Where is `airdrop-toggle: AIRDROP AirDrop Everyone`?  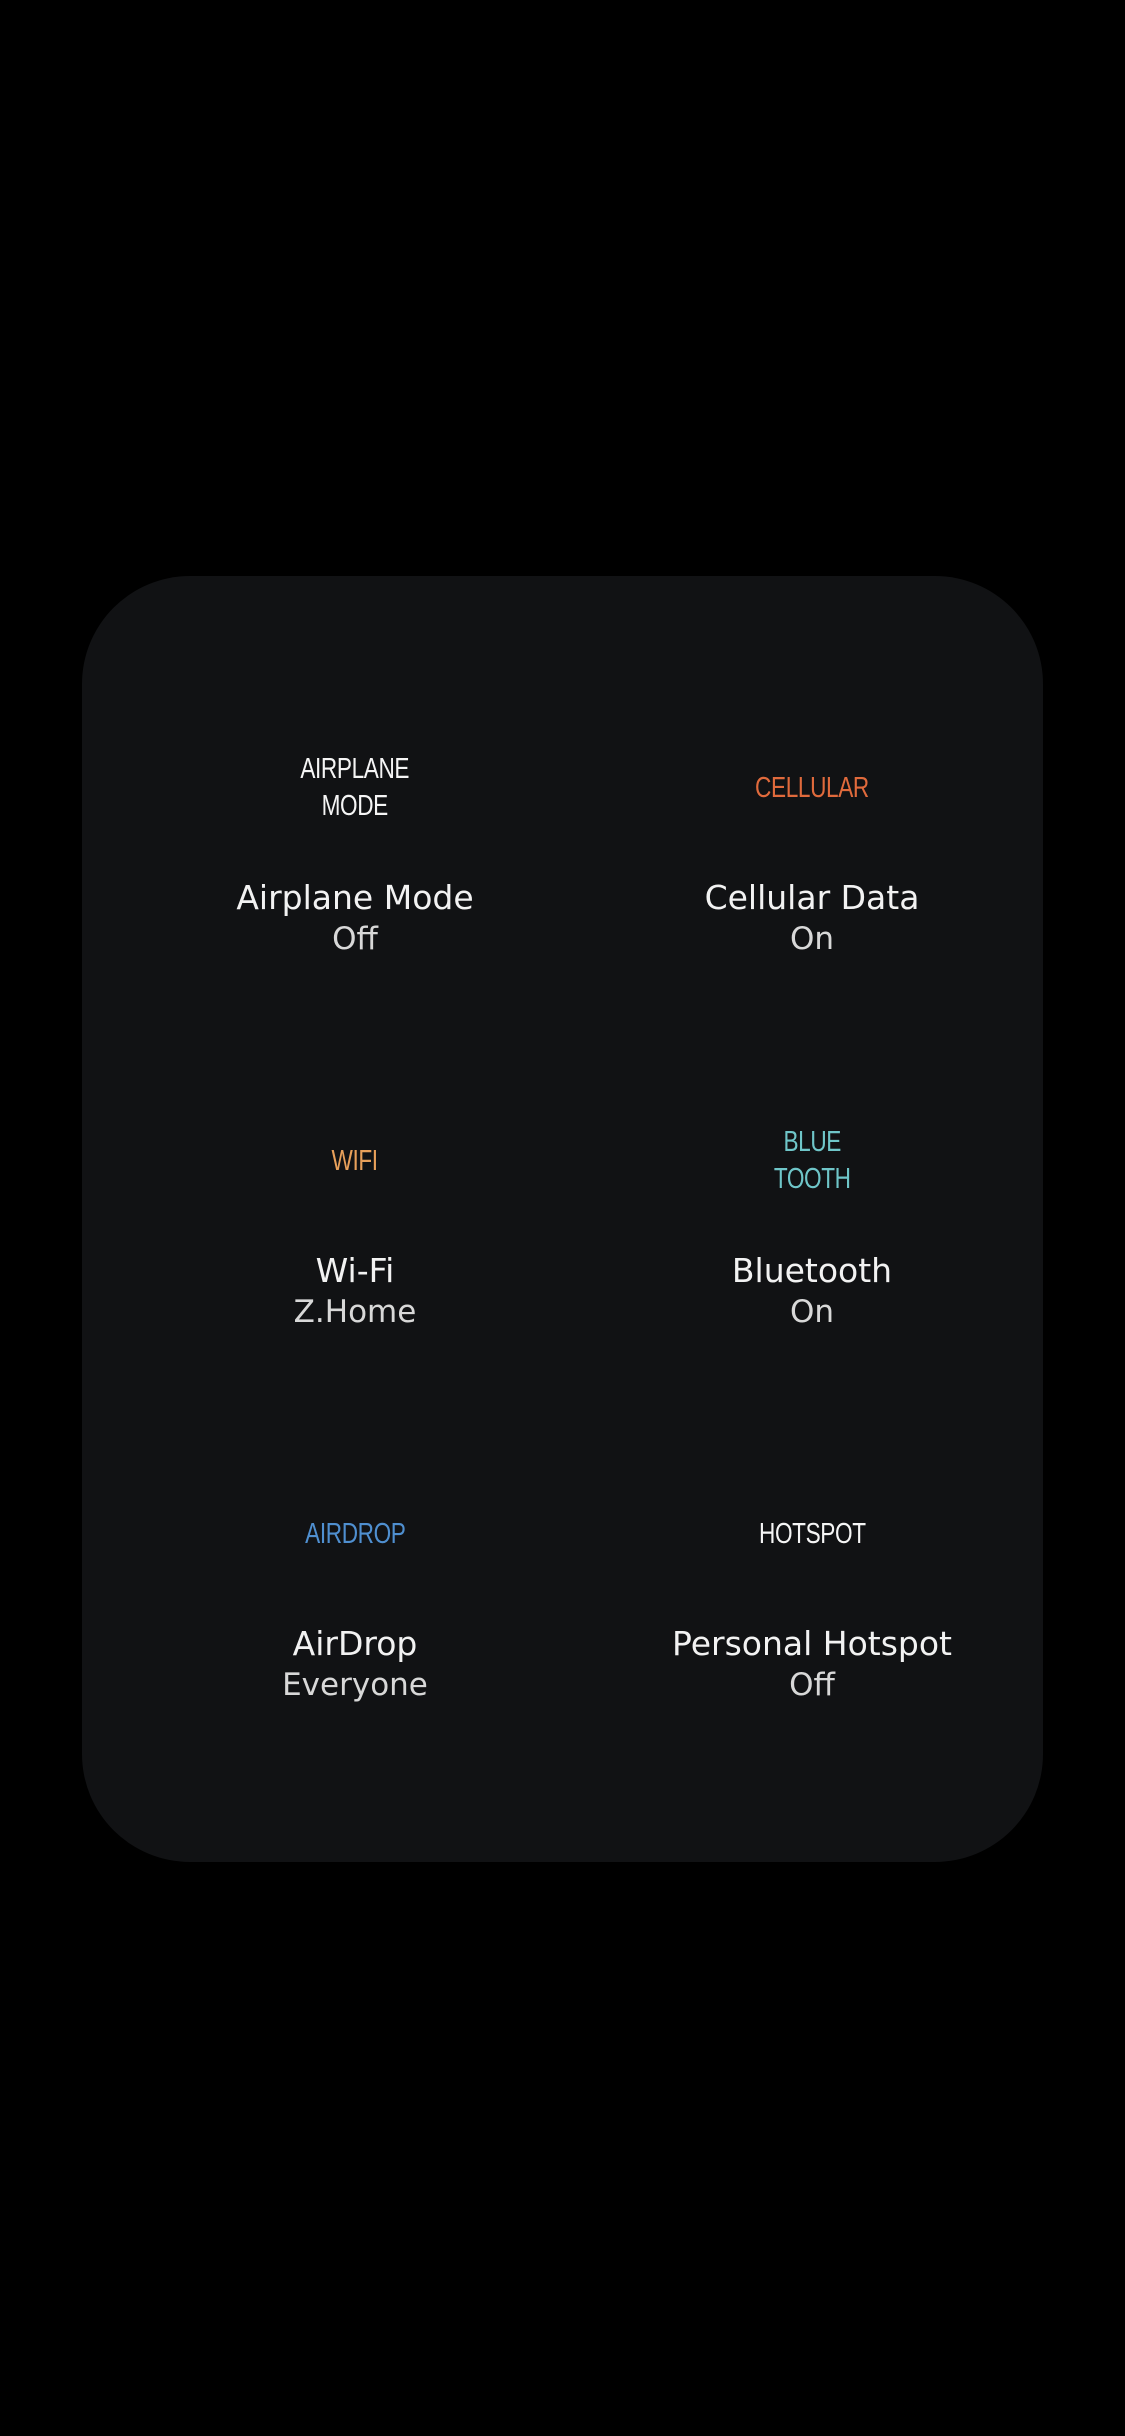 airdrop-toggle: AIRDROP AirDrop Everyone is located at coordinates (355, 1626).